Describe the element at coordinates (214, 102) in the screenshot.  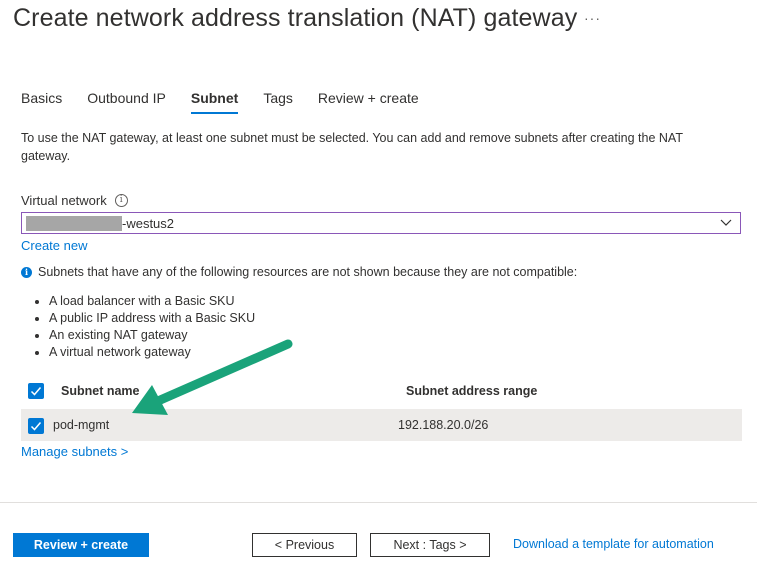
I see `tab-subnet: Subnet` at that location.